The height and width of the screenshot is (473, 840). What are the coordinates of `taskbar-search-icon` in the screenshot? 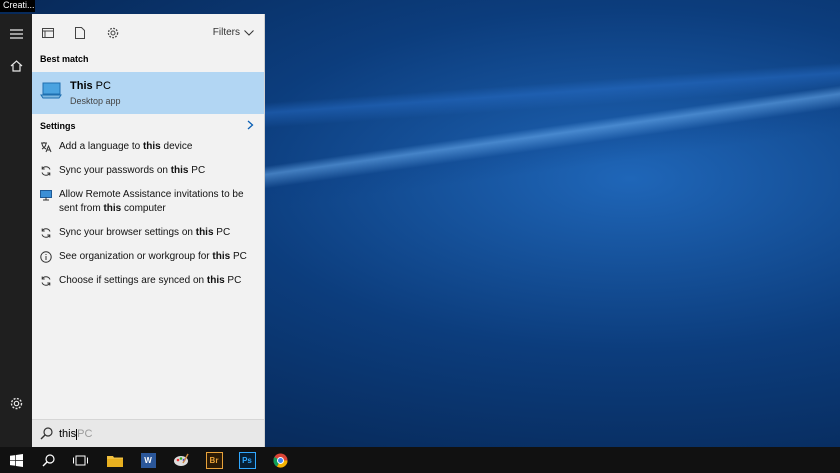 It's located at (48, 460).